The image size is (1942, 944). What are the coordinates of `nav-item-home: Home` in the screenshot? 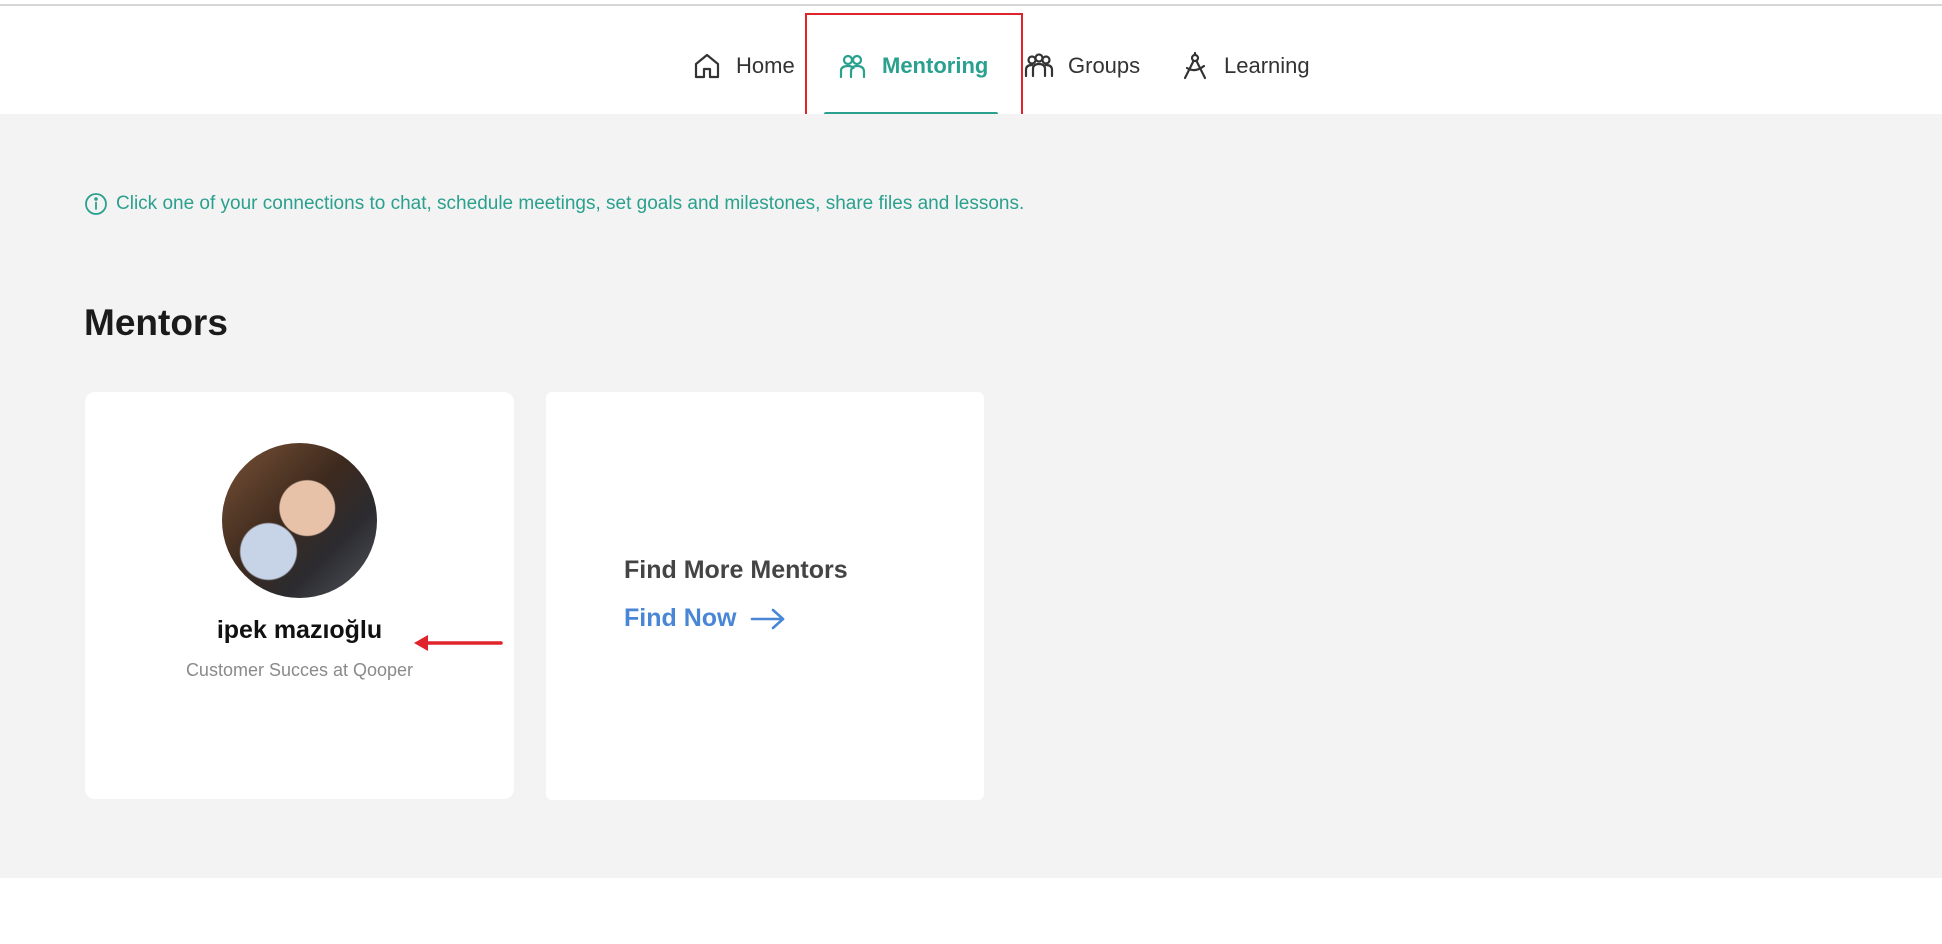 It's located at (743, 66).